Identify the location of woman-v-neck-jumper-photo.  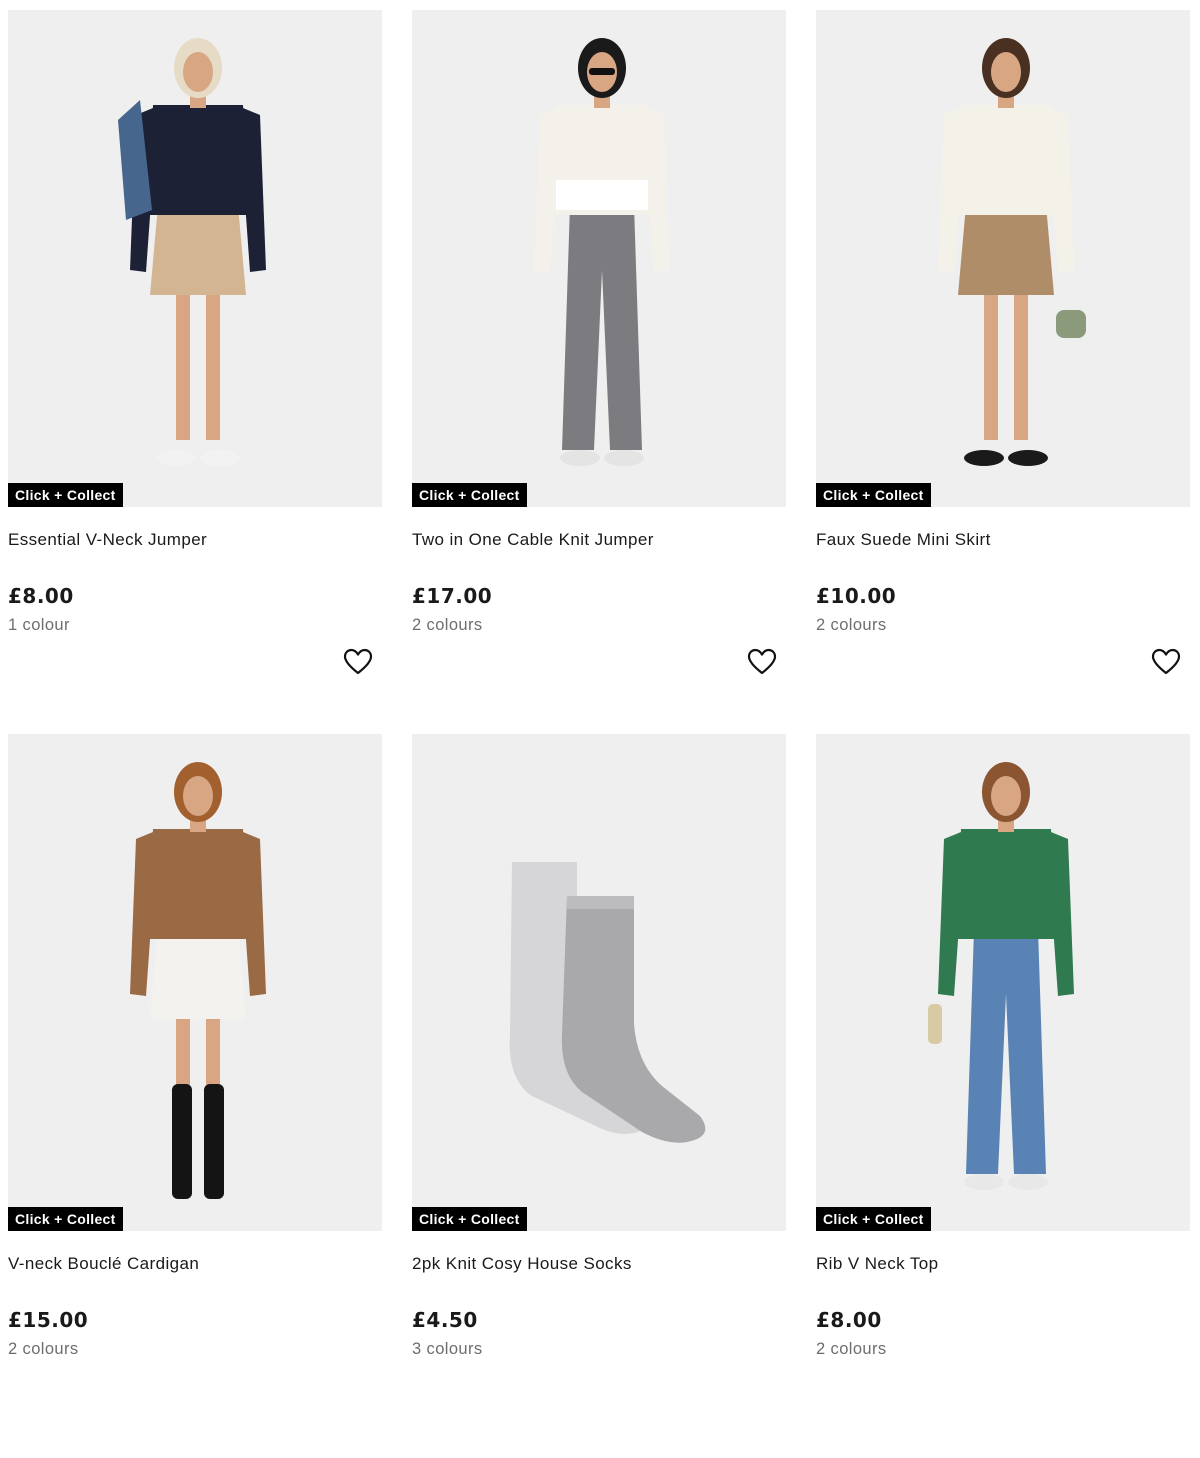
(192, 252).